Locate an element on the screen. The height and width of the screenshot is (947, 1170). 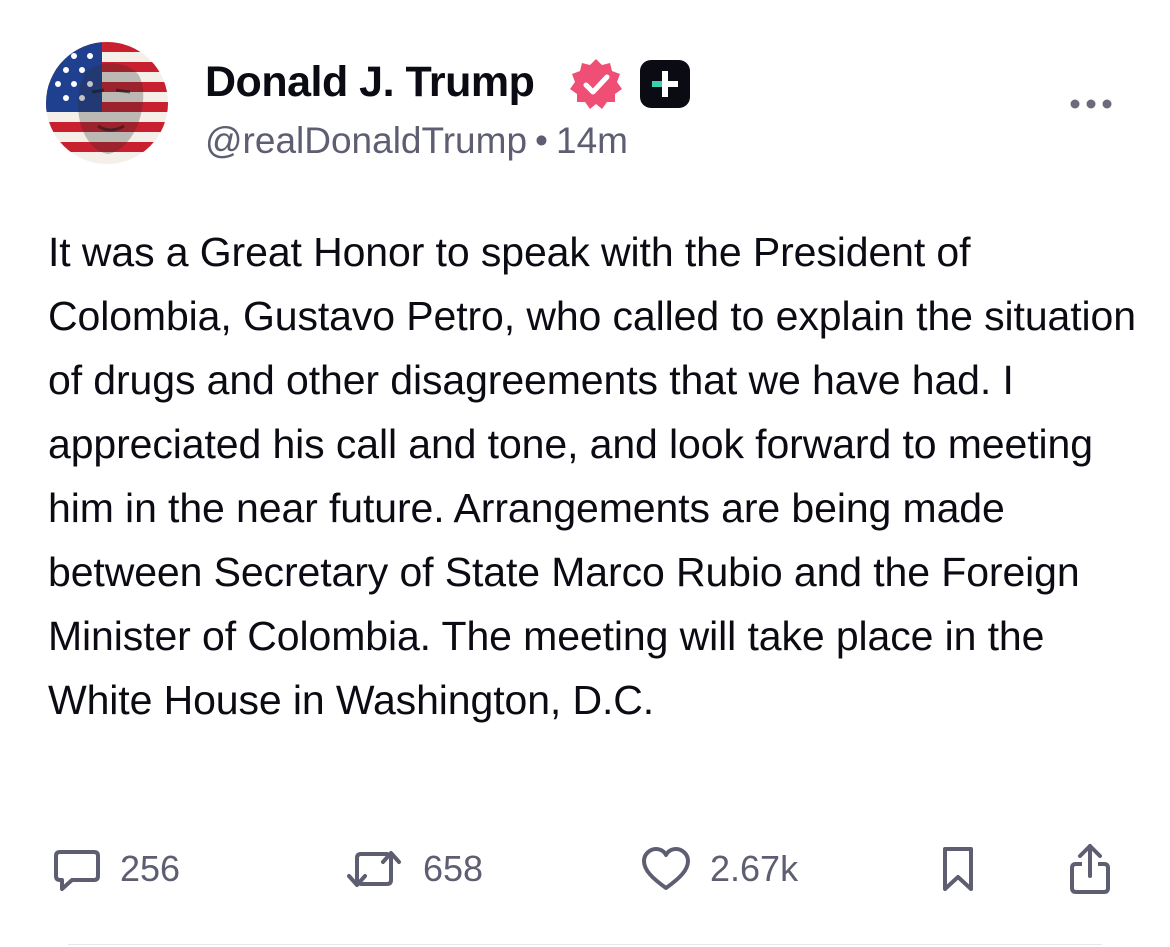
author-handle-line: @realDonaldTrump • 14m is located at coordinates (416, 141).